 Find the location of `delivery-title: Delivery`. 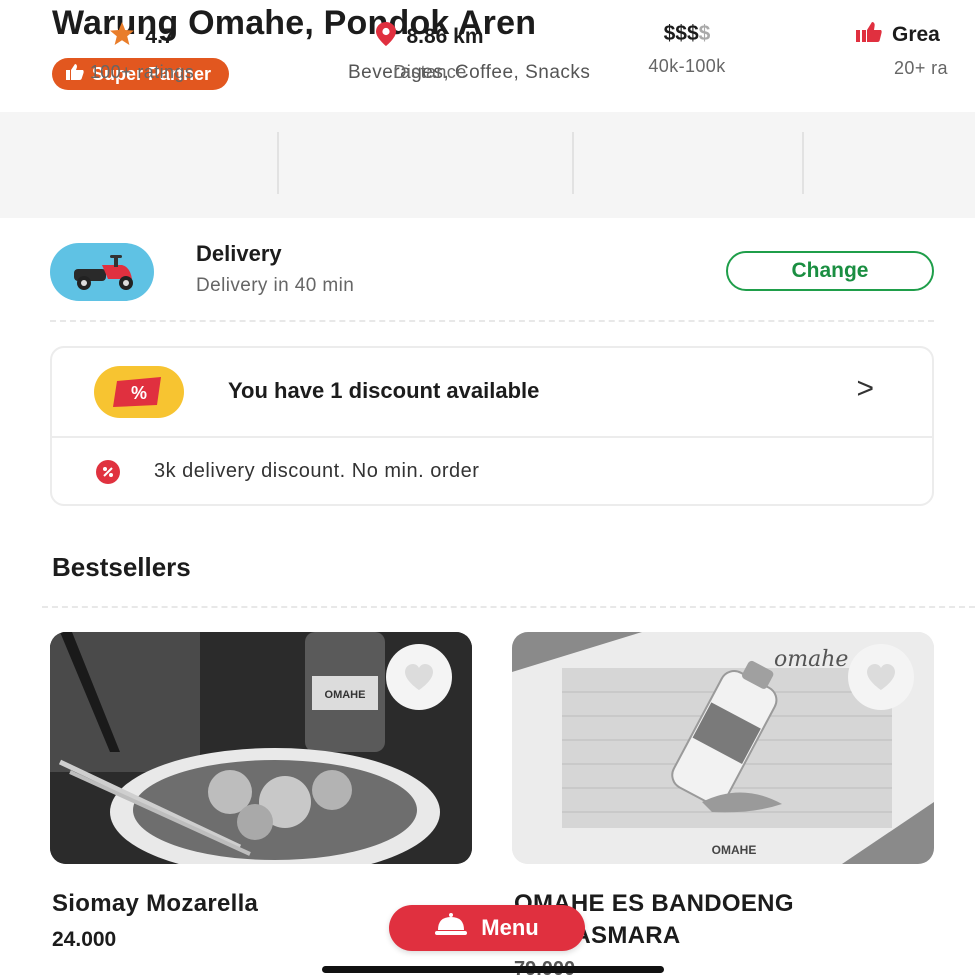

delivery-title: Delivery is located at coordinates (239, 253).